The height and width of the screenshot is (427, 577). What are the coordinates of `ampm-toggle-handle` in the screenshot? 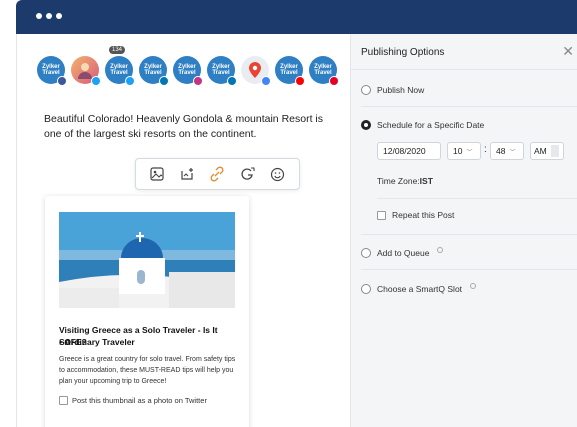 It's located at (554, 151).